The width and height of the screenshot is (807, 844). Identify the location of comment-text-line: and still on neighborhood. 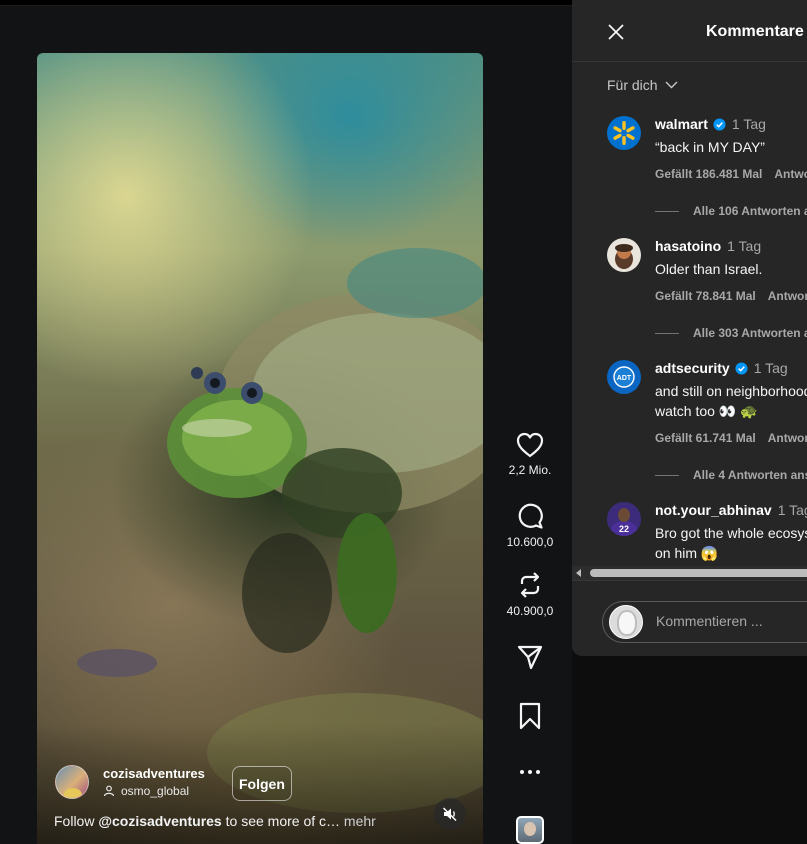
(731, 391).